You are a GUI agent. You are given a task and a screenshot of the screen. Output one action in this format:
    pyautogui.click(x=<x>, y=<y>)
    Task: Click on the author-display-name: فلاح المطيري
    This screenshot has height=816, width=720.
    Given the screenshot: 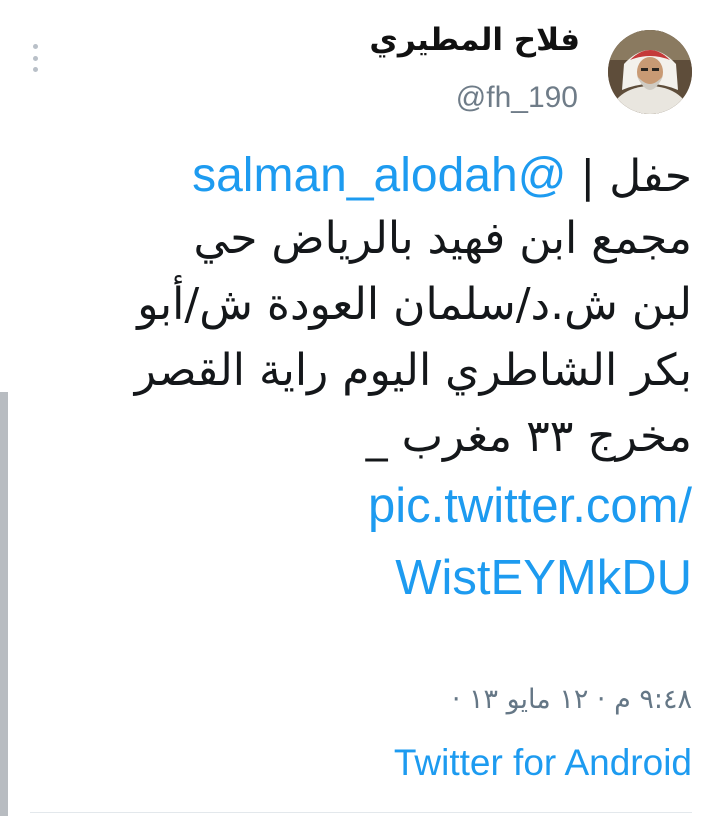 What is the action you would take?
    pyautogui.click(x=450, y=40)
    